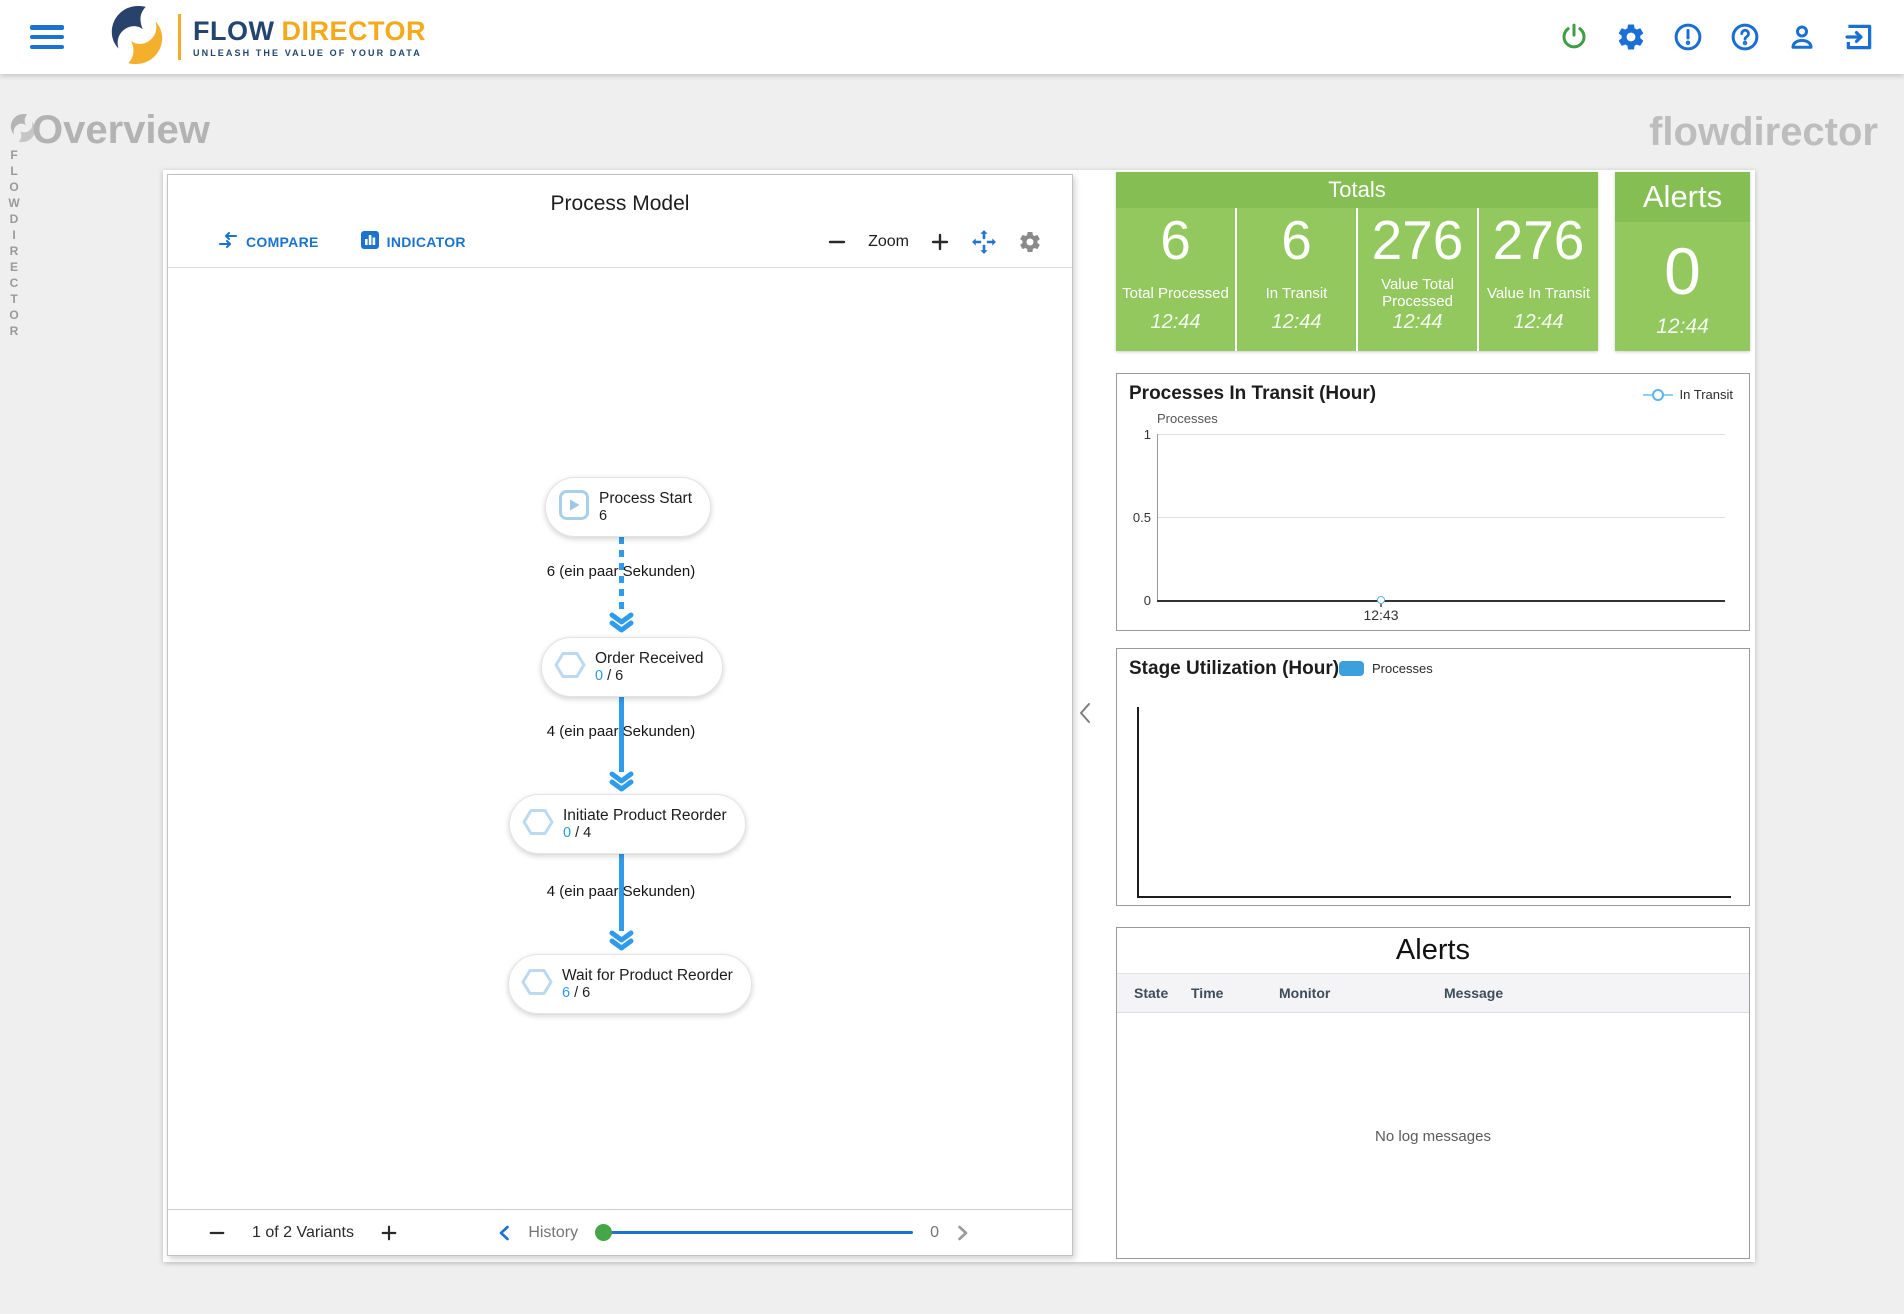 This screenshot has width=1904, height=1314. I want to click on x-axis, so click(1441, 601).